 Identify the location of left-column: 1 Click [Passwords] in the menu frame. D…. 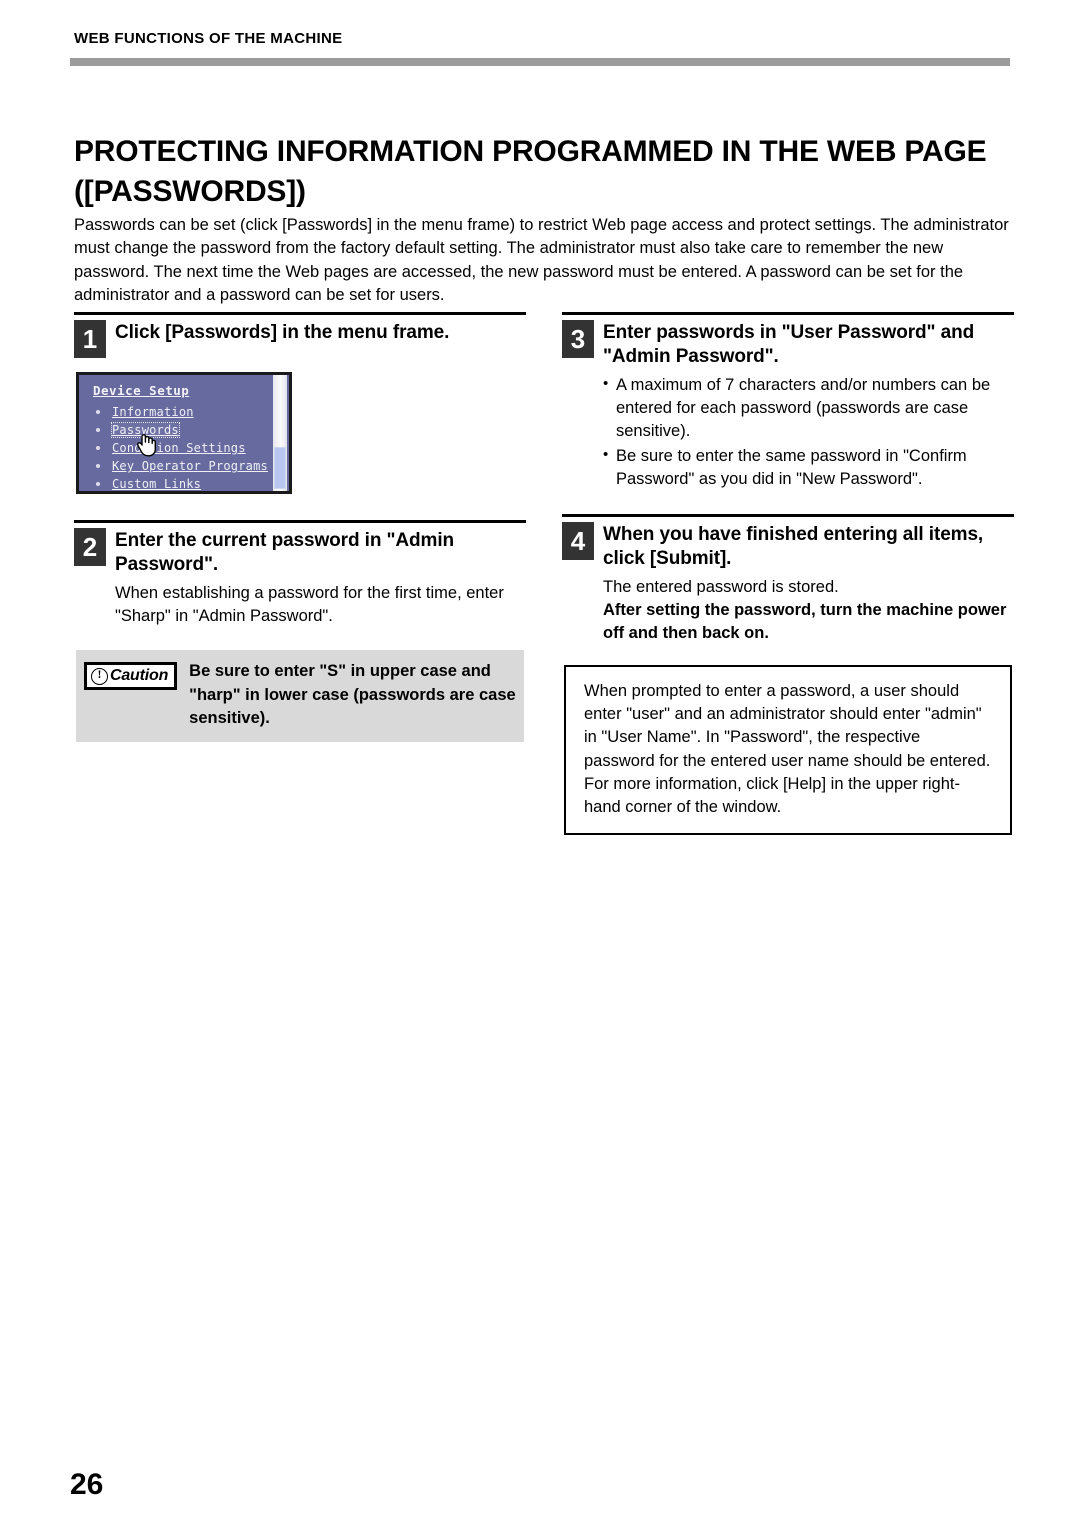
(300, 527).